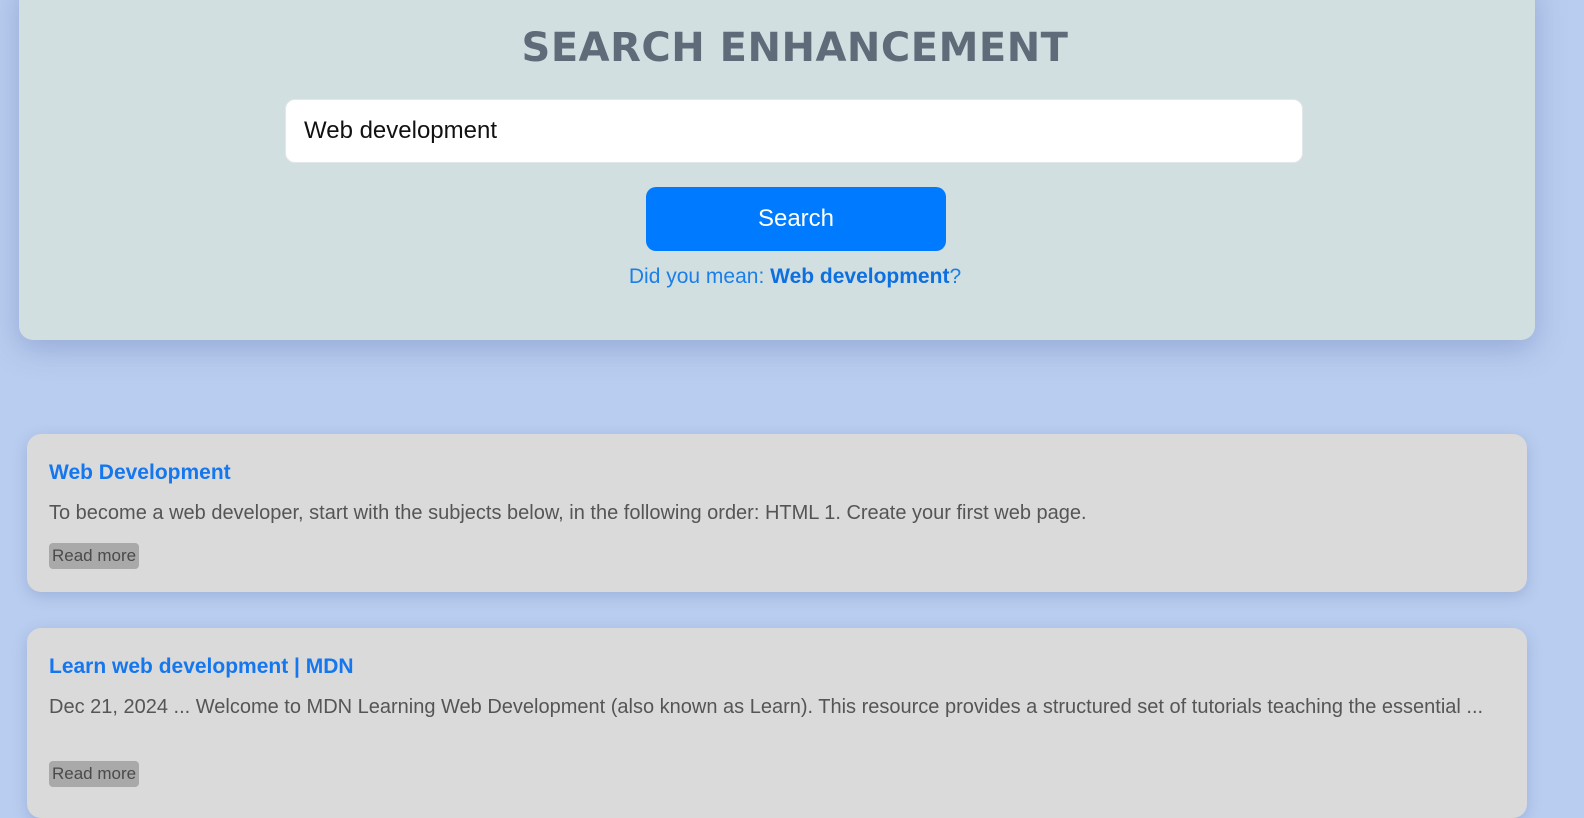 This screenshot has width=1584, height=818. What do you see at coordinates (955, 276) in the screenshot?
I see `suggestion-suffix: ?` at bounding box center [955, 276].